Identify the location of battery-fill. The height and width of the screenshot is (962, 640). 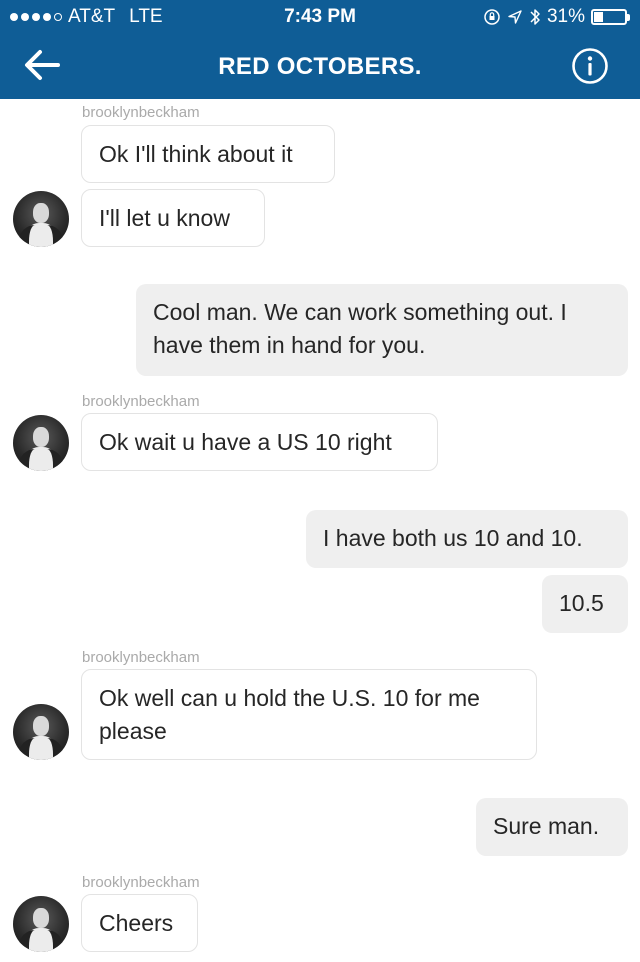
(598, 17).